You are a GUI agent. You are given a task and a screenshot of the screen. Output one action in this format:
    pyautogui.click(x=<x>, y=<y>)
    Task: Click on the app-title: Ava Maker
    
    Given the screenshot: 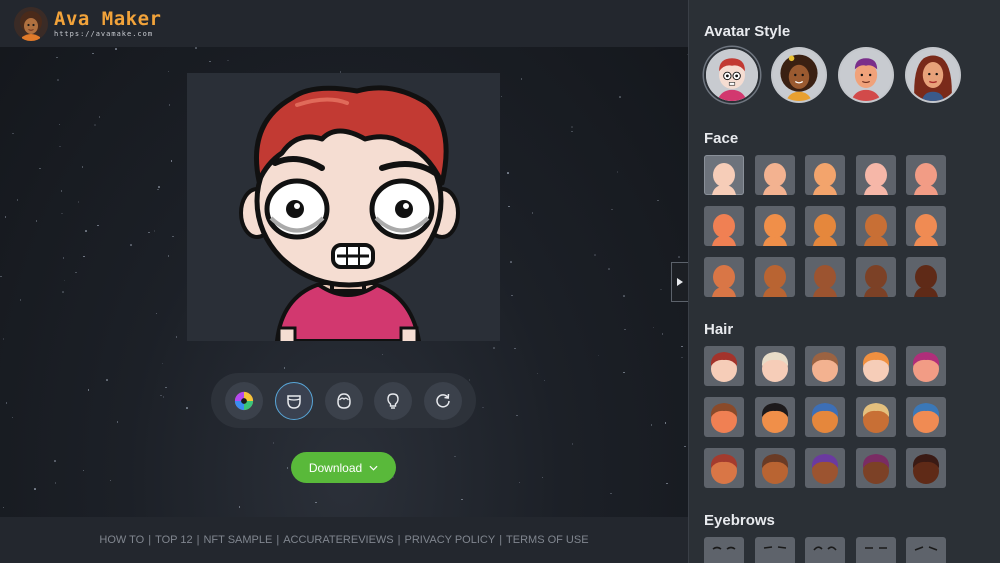 What is the action you would take?
    pyautogui.click(x=108, y=18)
    